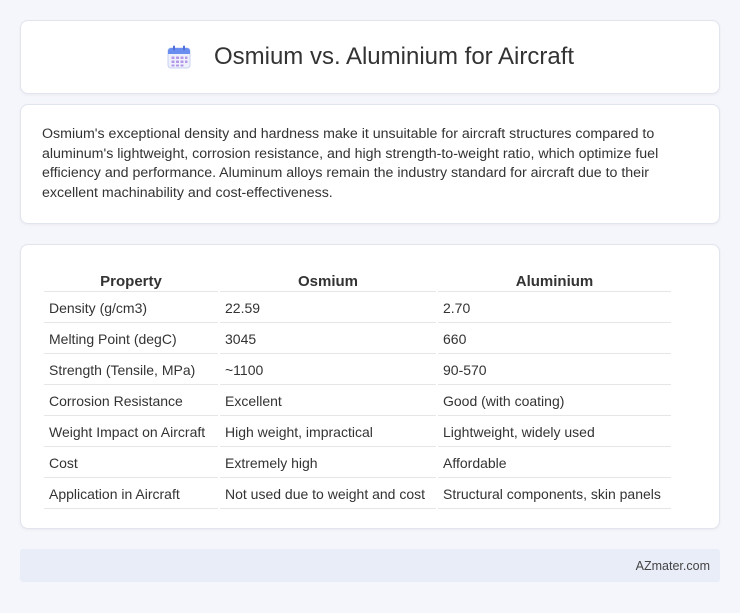  Describe the element at coordinates (328, 401) in the screenshot. I see `table-cell: Excellent` at that location.